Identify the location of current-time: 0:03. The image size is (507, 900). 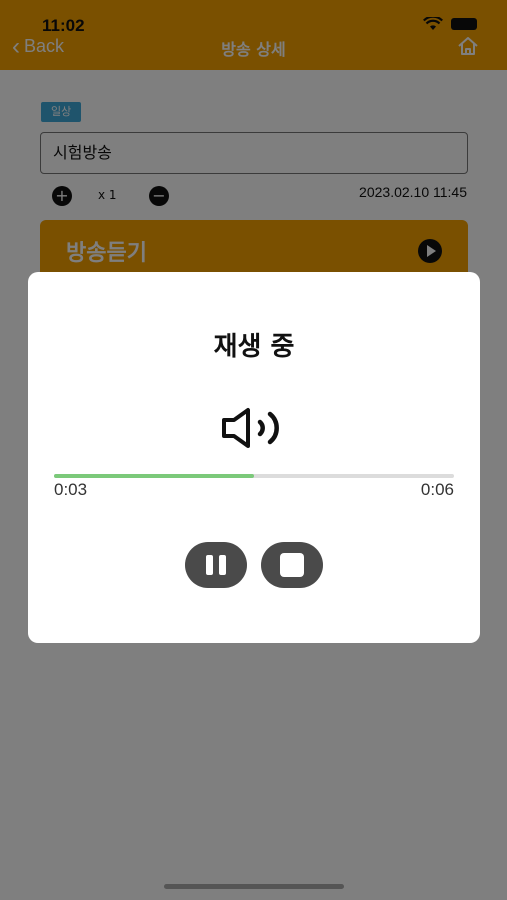
(71, 489).